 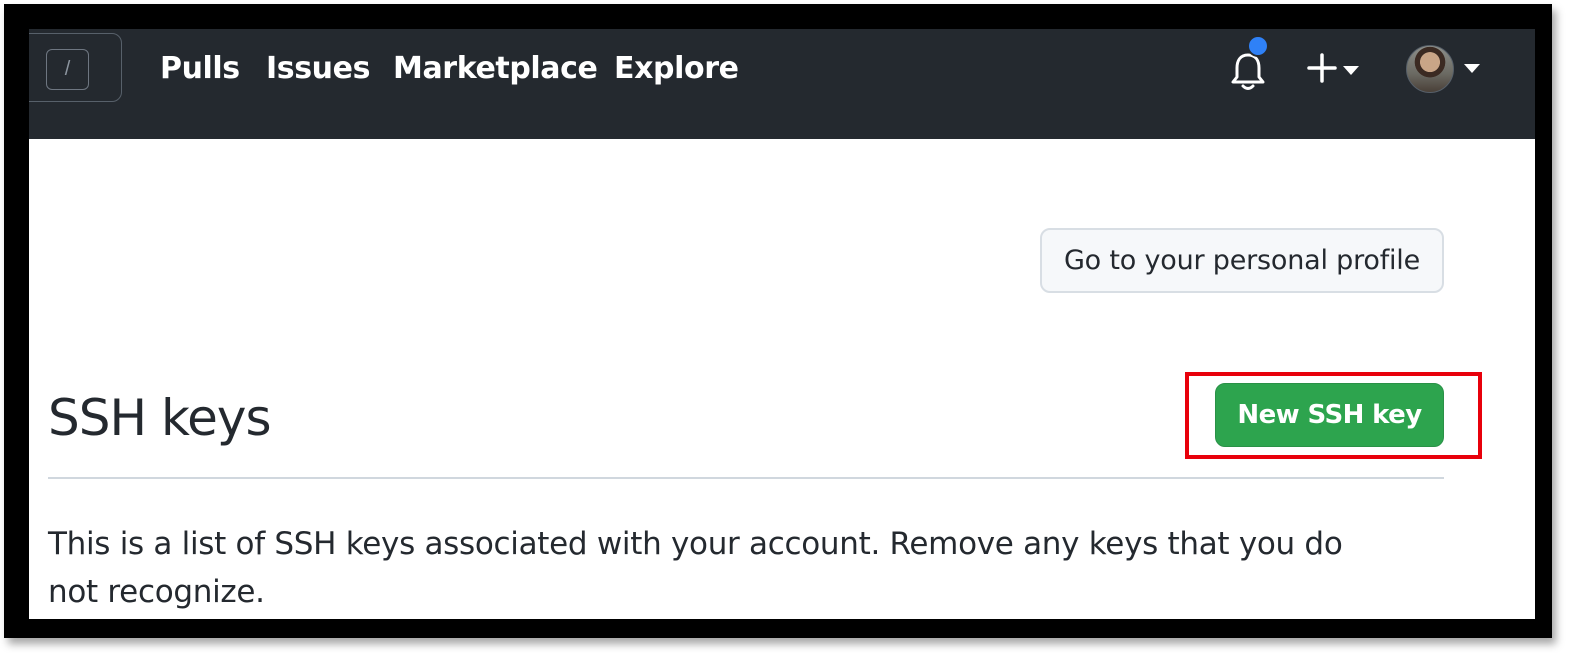 What do you see at coordinates (160, 418) in the screenshot?
I see `page-title: SSH keys` at bounding box center [160, 418].